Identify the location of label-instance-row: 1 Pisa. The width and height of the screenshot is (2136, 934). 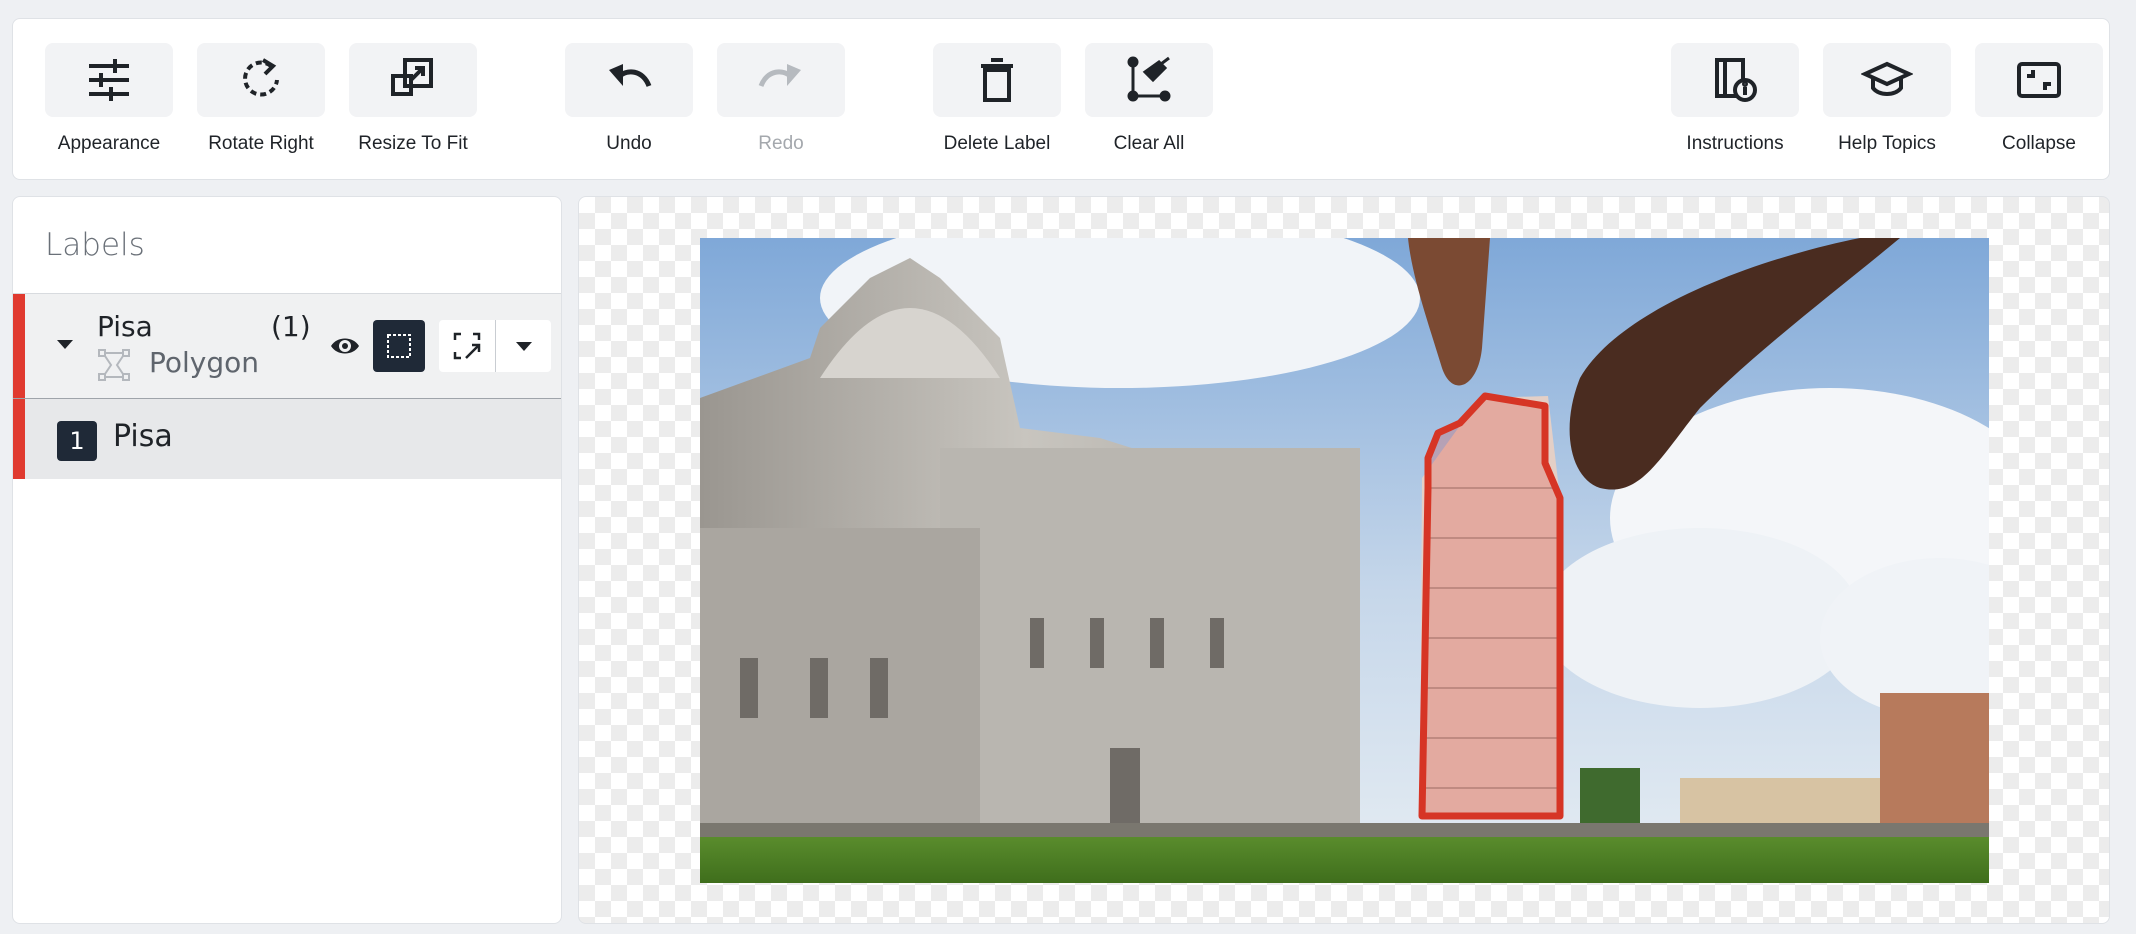
(287, 439).